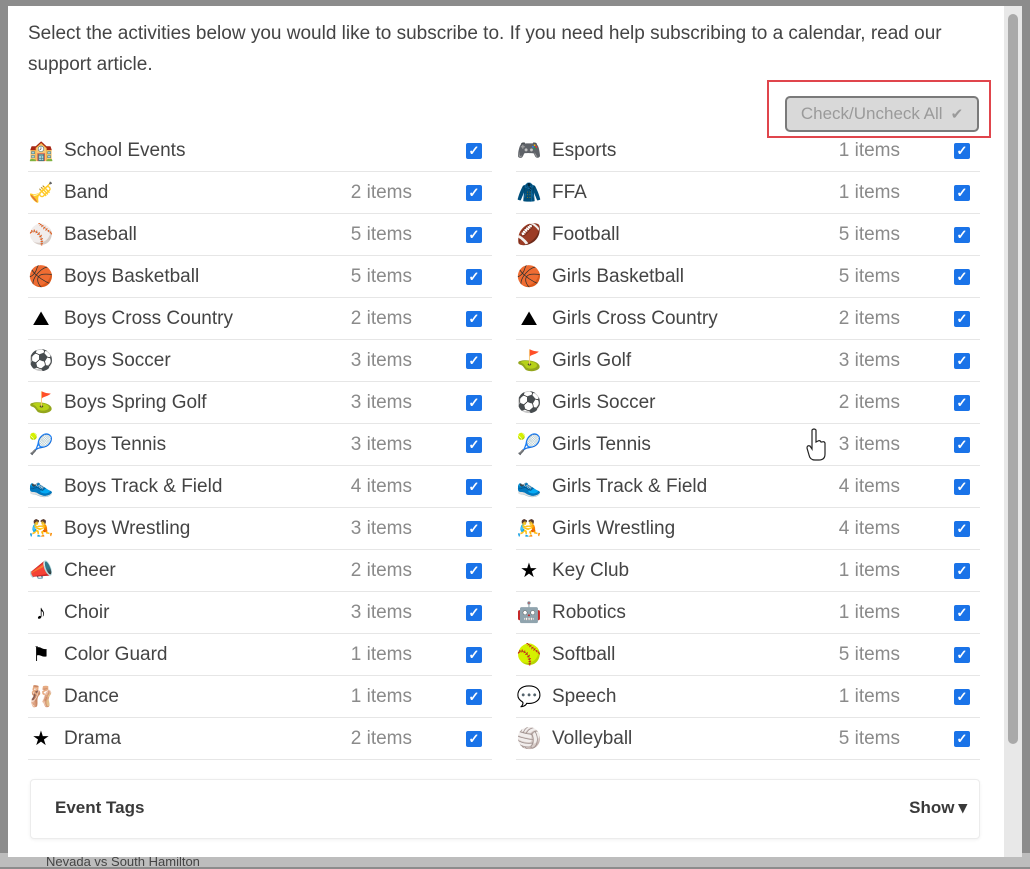 The image size is (1030, 869). Describe the element at coordinates (260, 571) in the screenshot. I see `activity-row: 📣 Cheer 2 items ✓` at that location.